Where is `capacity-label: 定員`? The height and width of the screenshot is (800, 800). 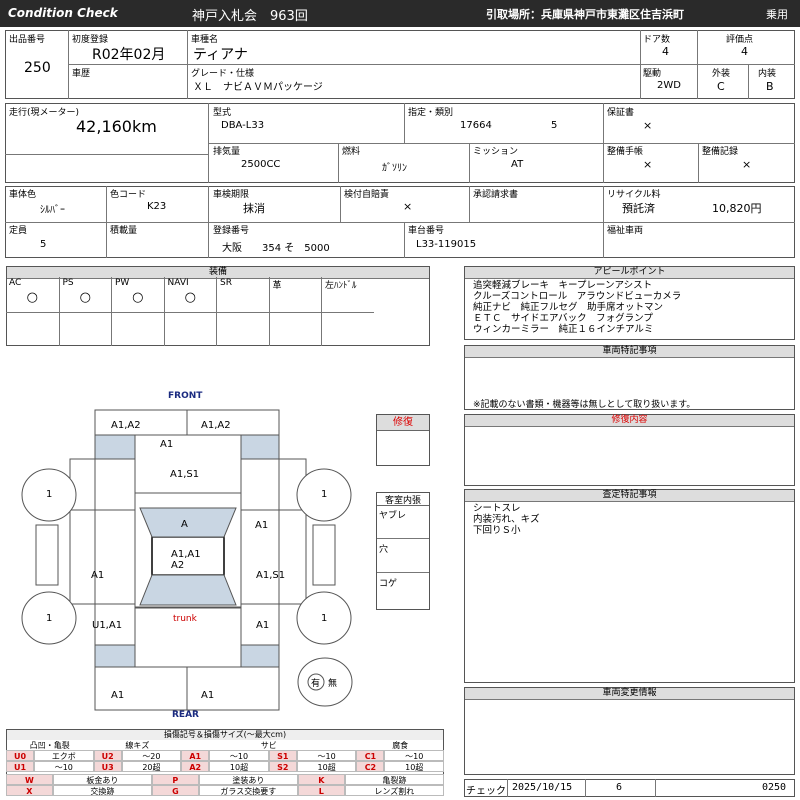
capacity-label: 定員 is located at coordinates (18, 231).